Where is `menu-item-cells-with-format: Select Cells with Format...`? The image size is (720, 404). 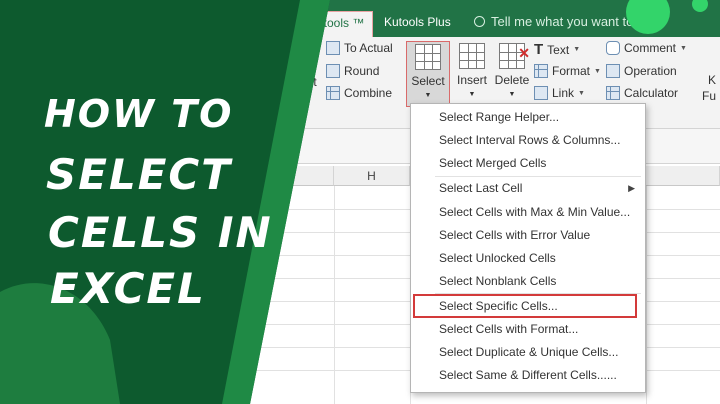 menu-item-cells-with-format: Select Cells with Format... is located at coordinates (508, 329).